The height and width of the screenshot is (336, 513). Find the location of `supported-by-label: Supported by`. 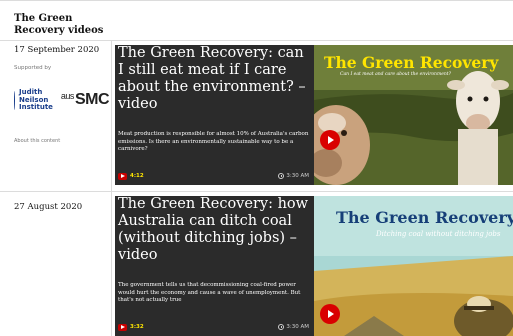

supported-by-label: Supported by is located at coordinates (33, 68).